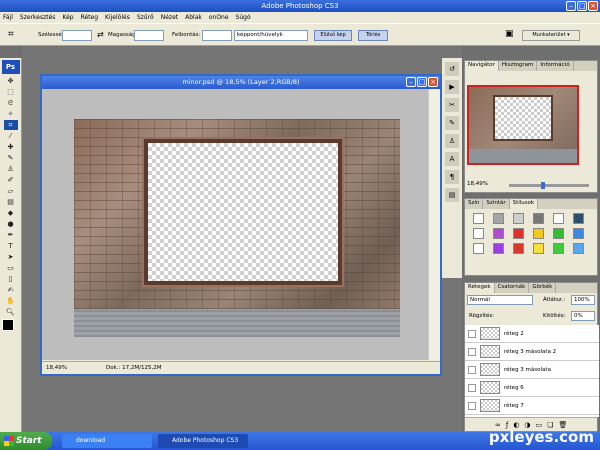 The height and width of the screenshot is (450, 600). Describe the element at coordinates (500, 300) in the screenshot. I see `blend-mode-select: Normál` at that location.